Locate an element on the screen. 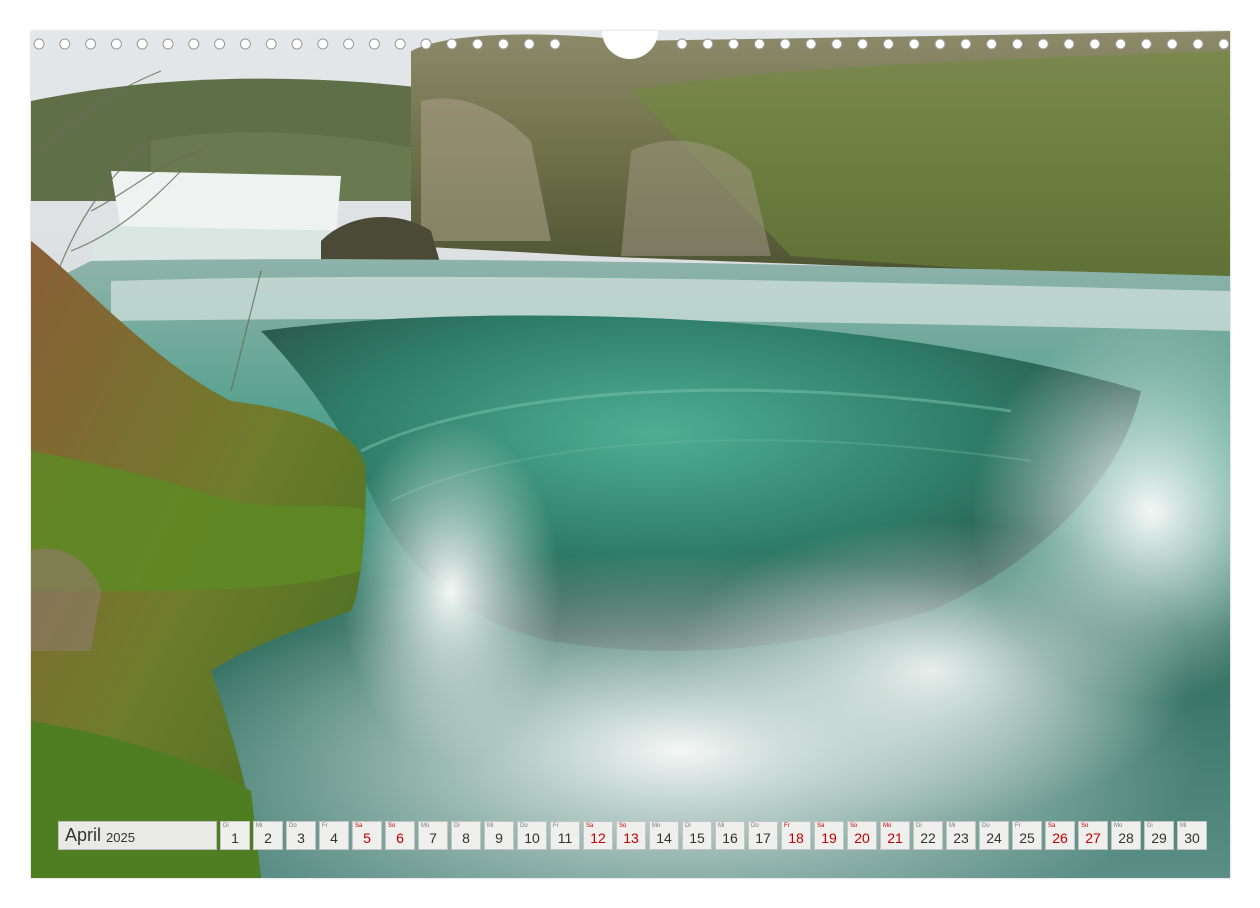 This screenshot has height=908, width=1260. day-cell: Mo 28 is located at coordinates (1126, 835).